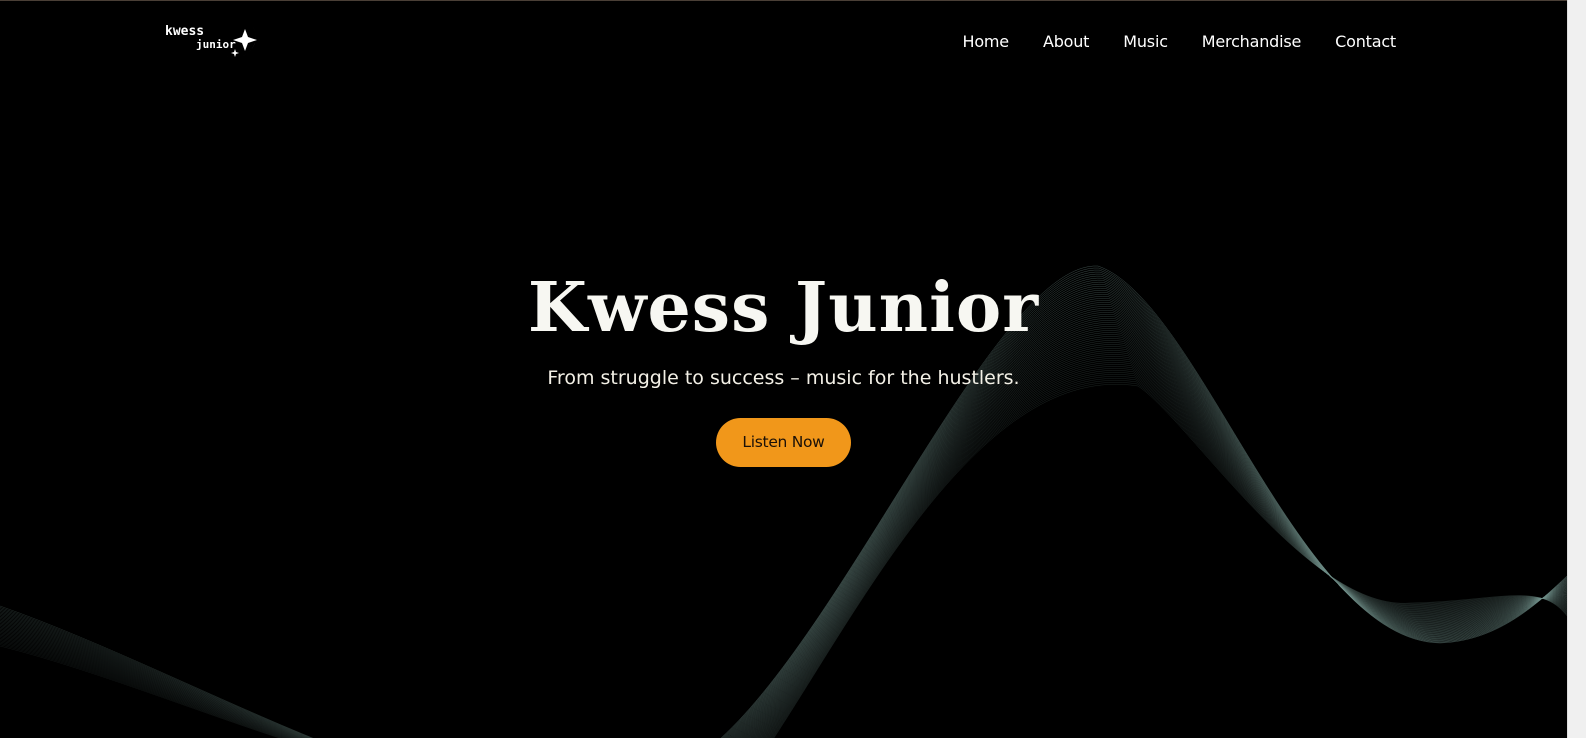 The width and height of the screenshot is (1586, 738). I want to click on kwess-junior-logo-icon: kwess junior, so click(211, 38).